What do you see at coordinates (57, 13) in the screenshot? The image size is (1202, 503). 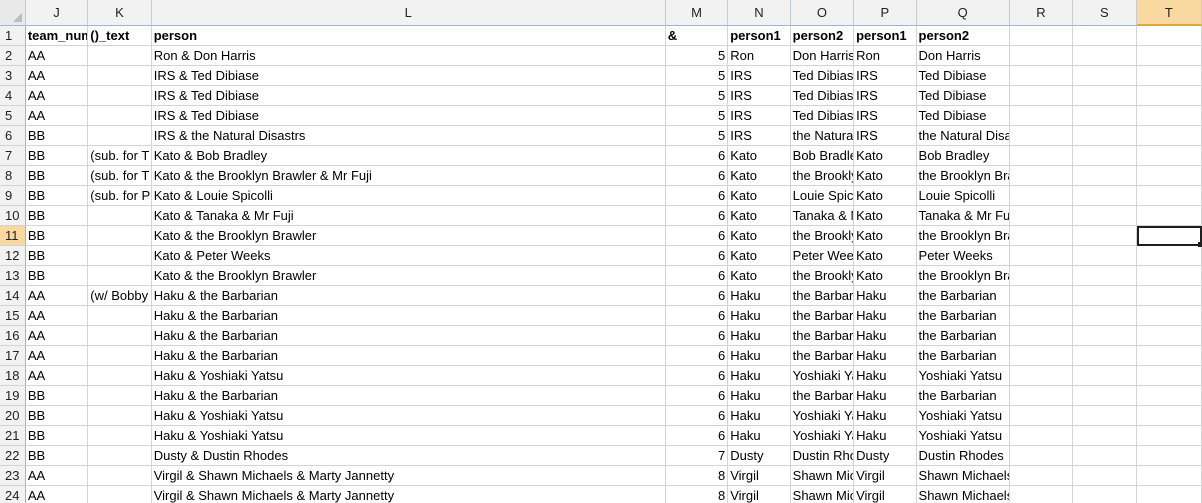 I see `column-header-j: J` at bounding box center [57, 13].